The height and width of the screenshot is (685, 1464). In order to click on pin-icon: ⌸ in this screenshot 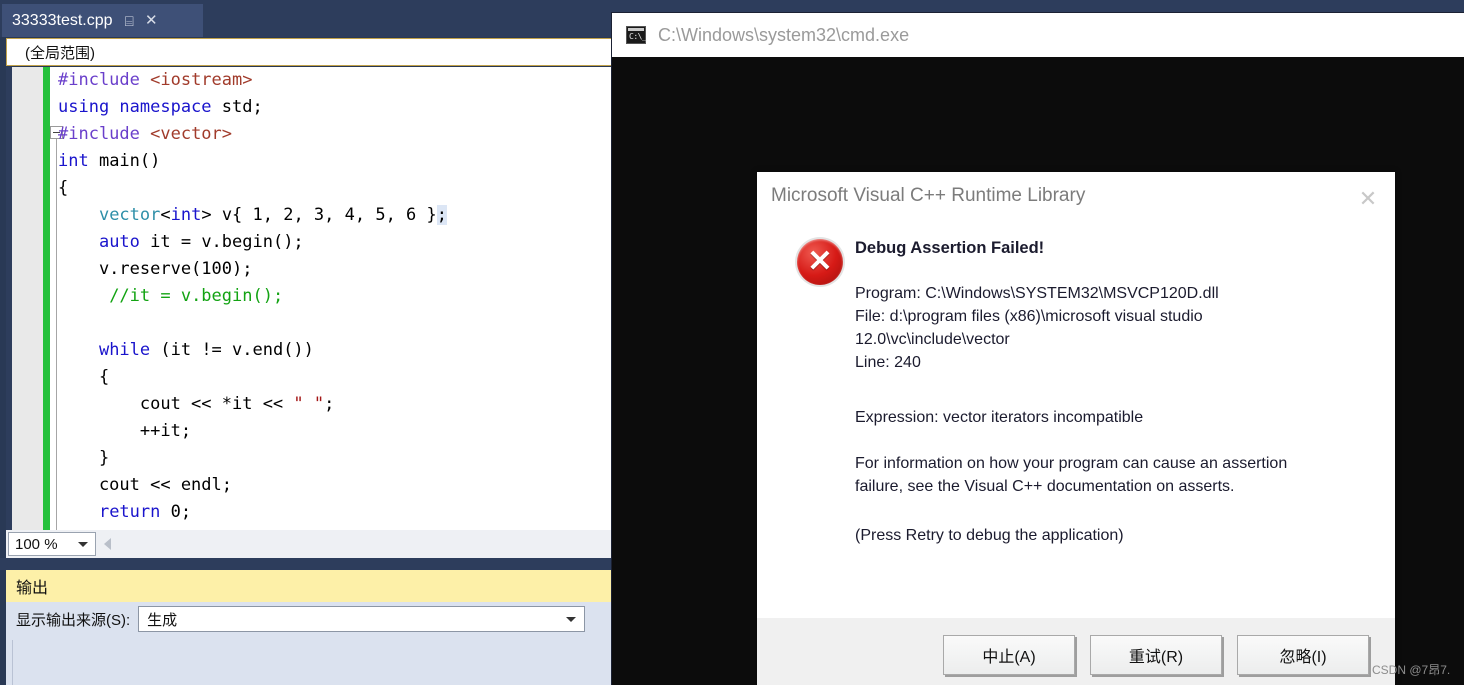, I will do `click(128, 21)`.